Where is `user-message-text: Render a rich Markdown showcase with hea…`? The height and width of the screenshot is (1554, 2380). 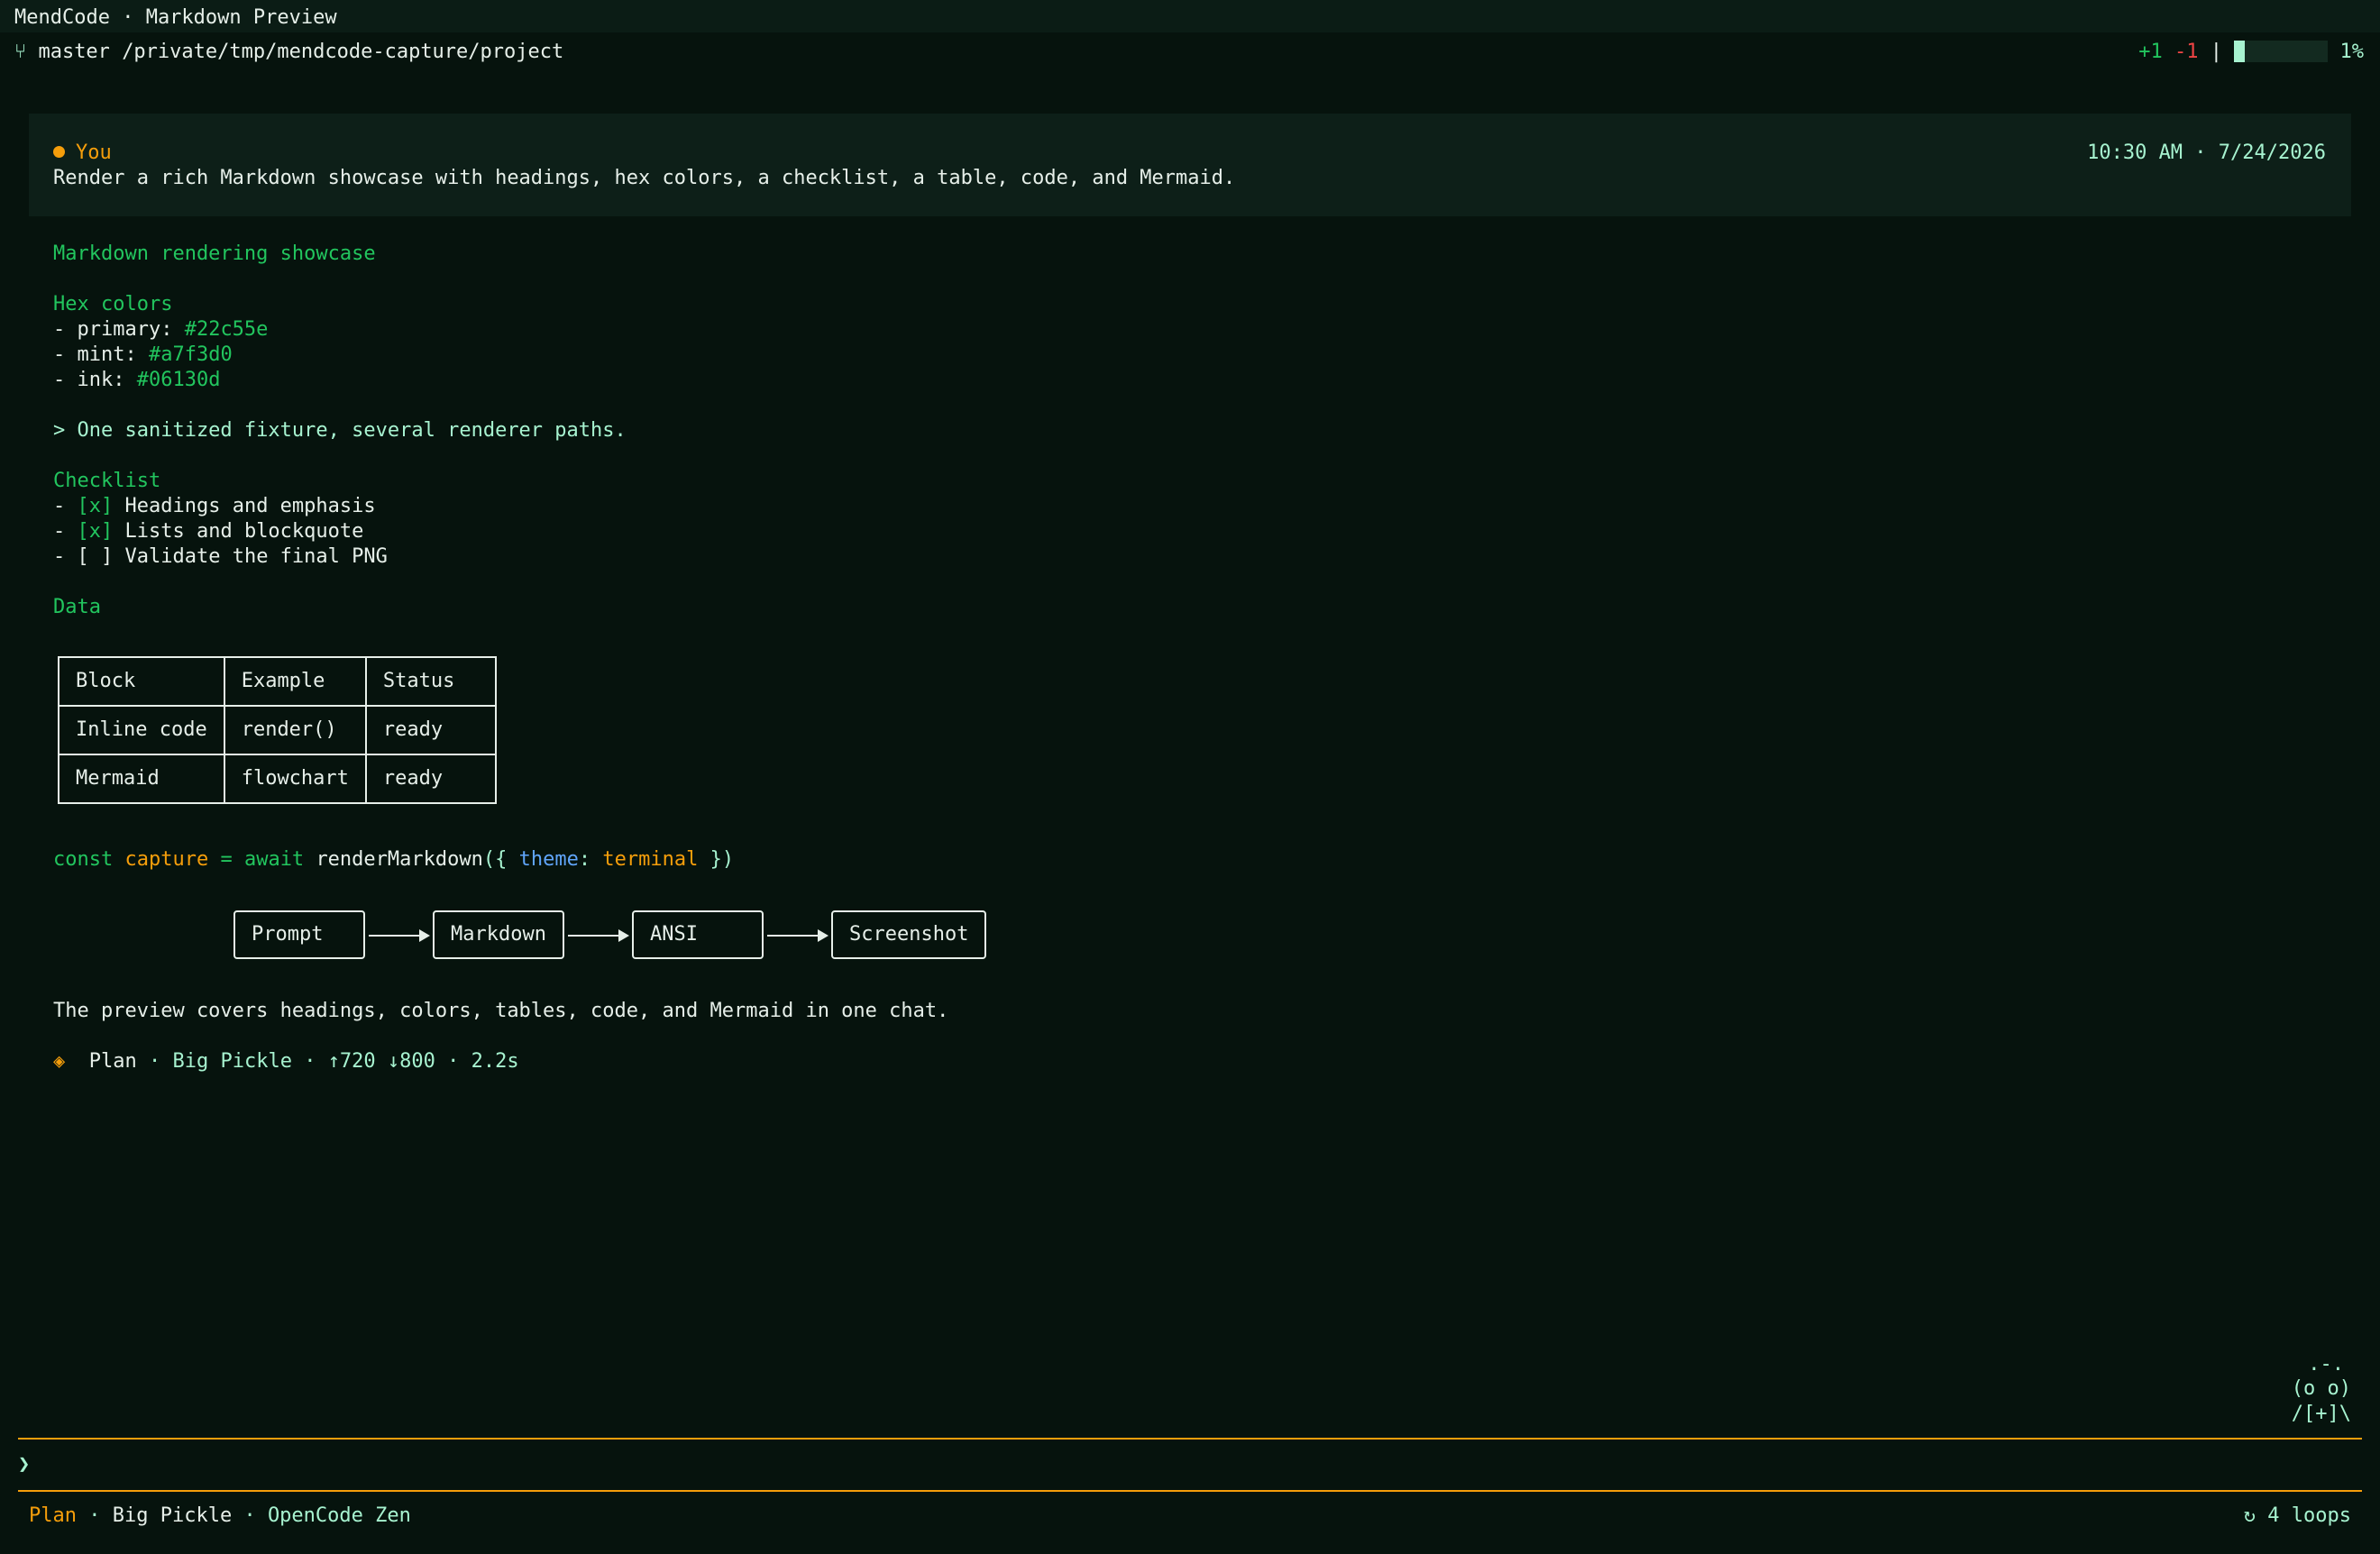
user-message-text: Render a rich Markdown showcase with hea… is located at coordinates (644, 178).